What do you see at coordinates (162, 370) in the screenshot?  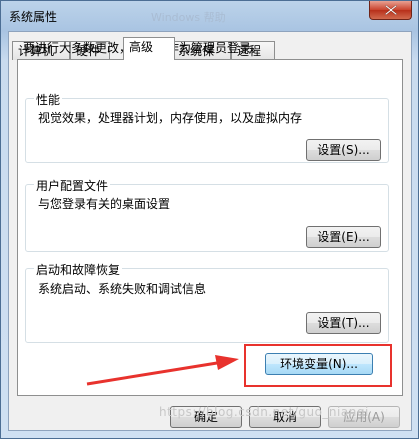 I see `annotation-arrow-icon` at bounding box center [162, 370].